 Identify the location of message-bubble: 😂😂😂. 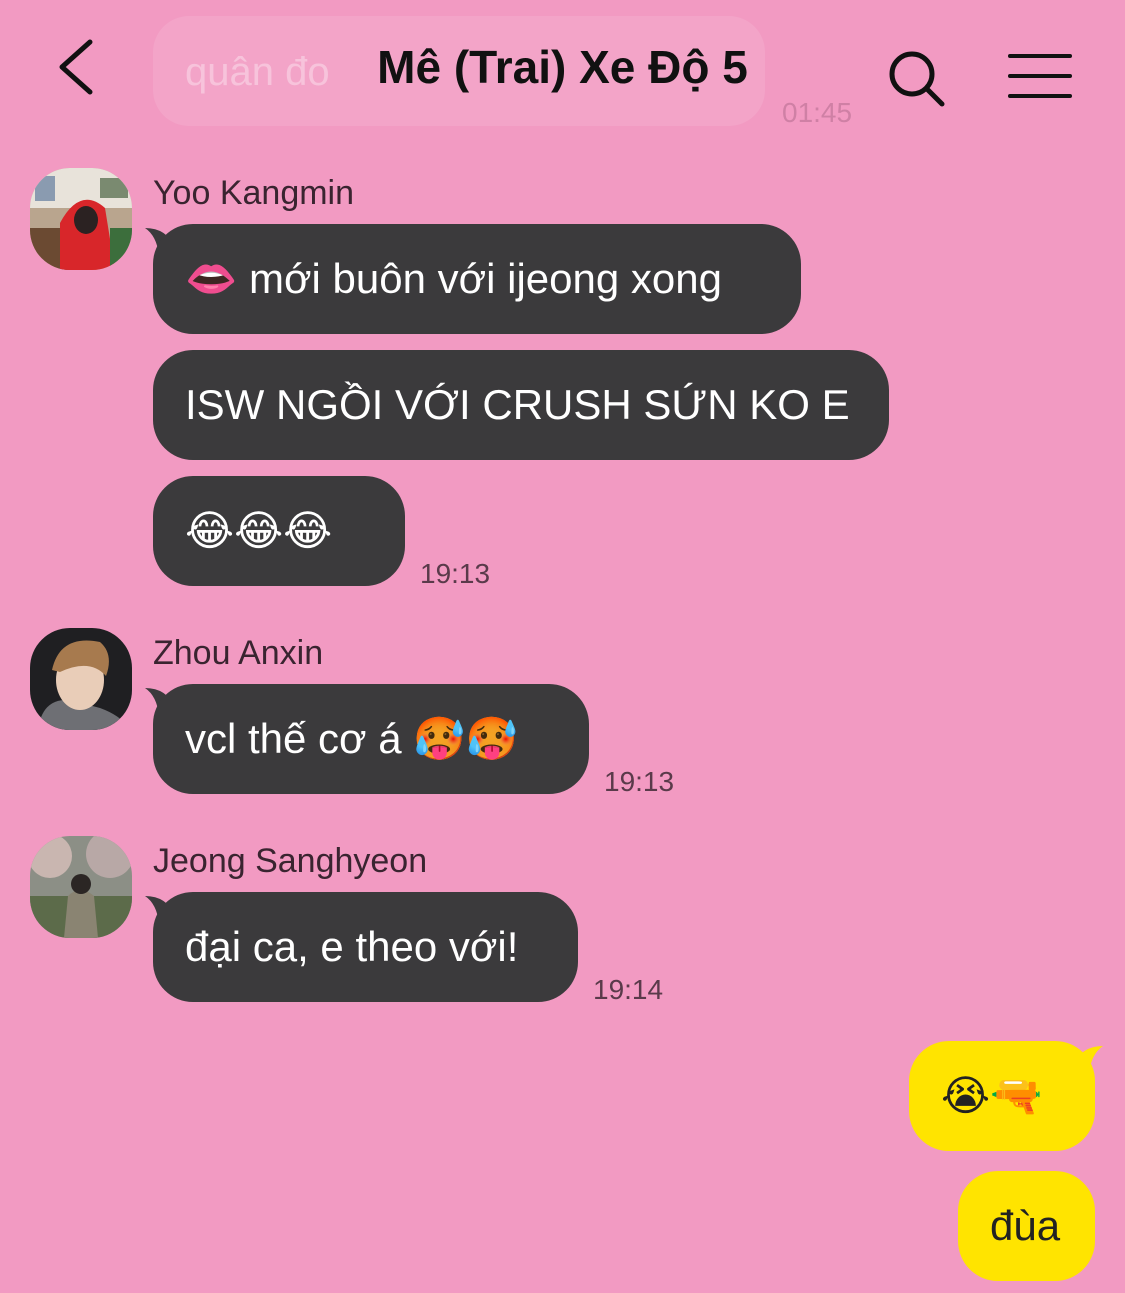
(279, 531).